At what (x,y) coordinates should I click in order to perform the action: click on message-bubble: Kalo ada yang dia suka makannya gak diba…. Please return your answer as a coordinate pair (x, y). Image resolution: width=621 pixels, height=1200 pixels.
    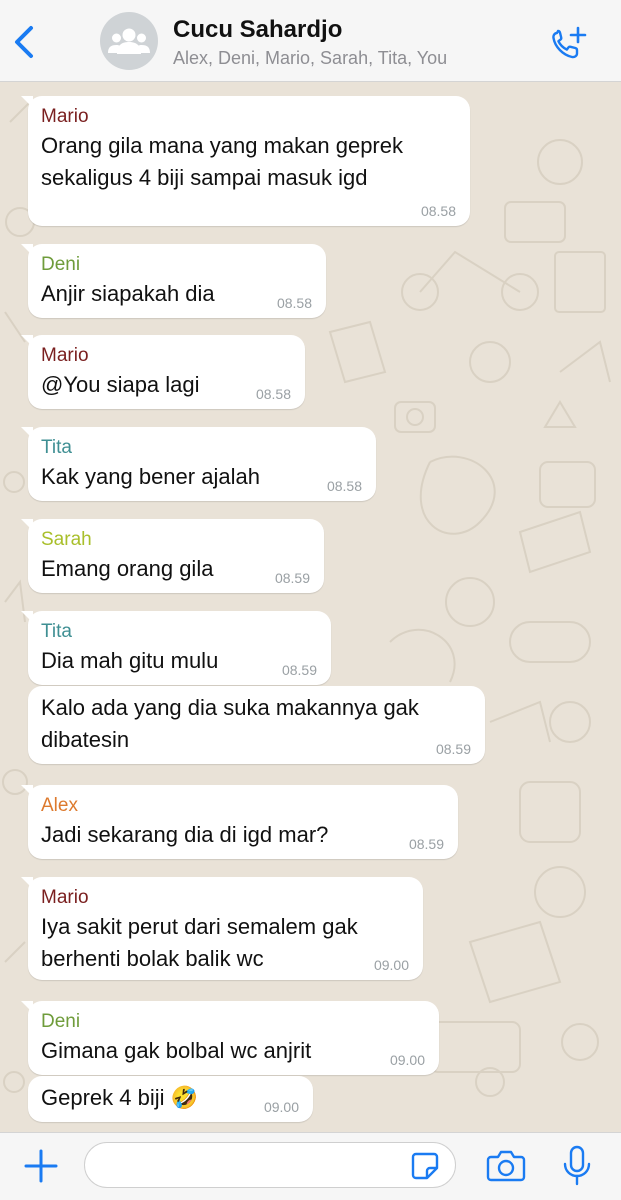
    Looking at the image, I should click on (256, 725).